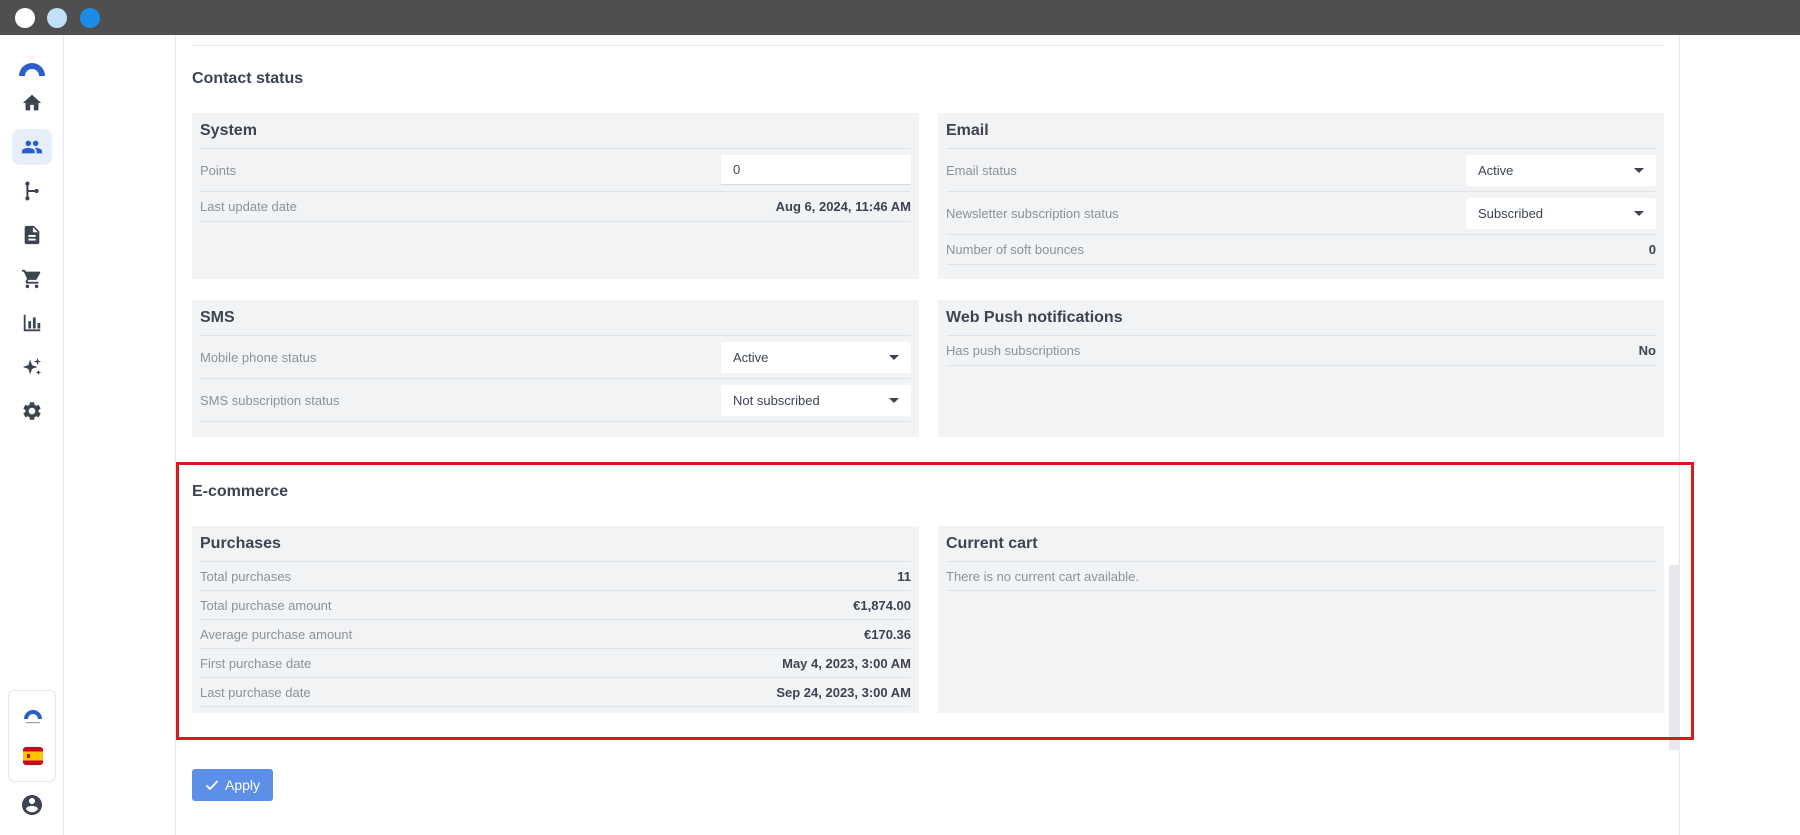 This screenshot has height=835, width=1800. Describe the element at coordinates (1013, 350) in the screenshot. I see `has-push-label: Has push subscriptions` at that location.